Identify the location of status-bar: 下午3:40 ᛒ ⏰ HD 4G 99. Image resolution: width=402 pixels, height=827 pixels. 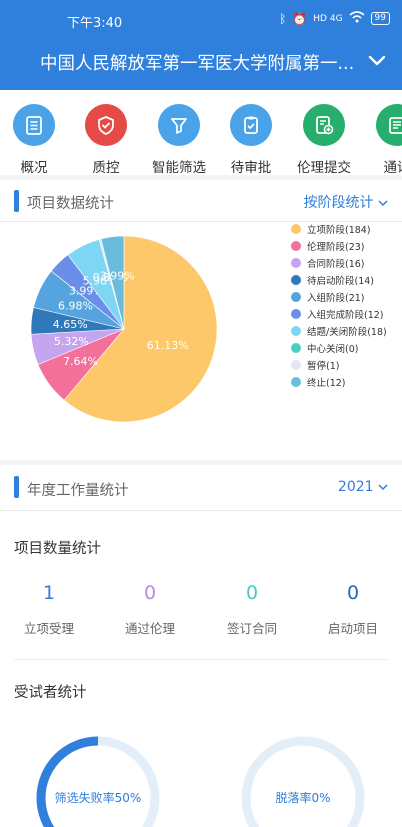
(201, 20).